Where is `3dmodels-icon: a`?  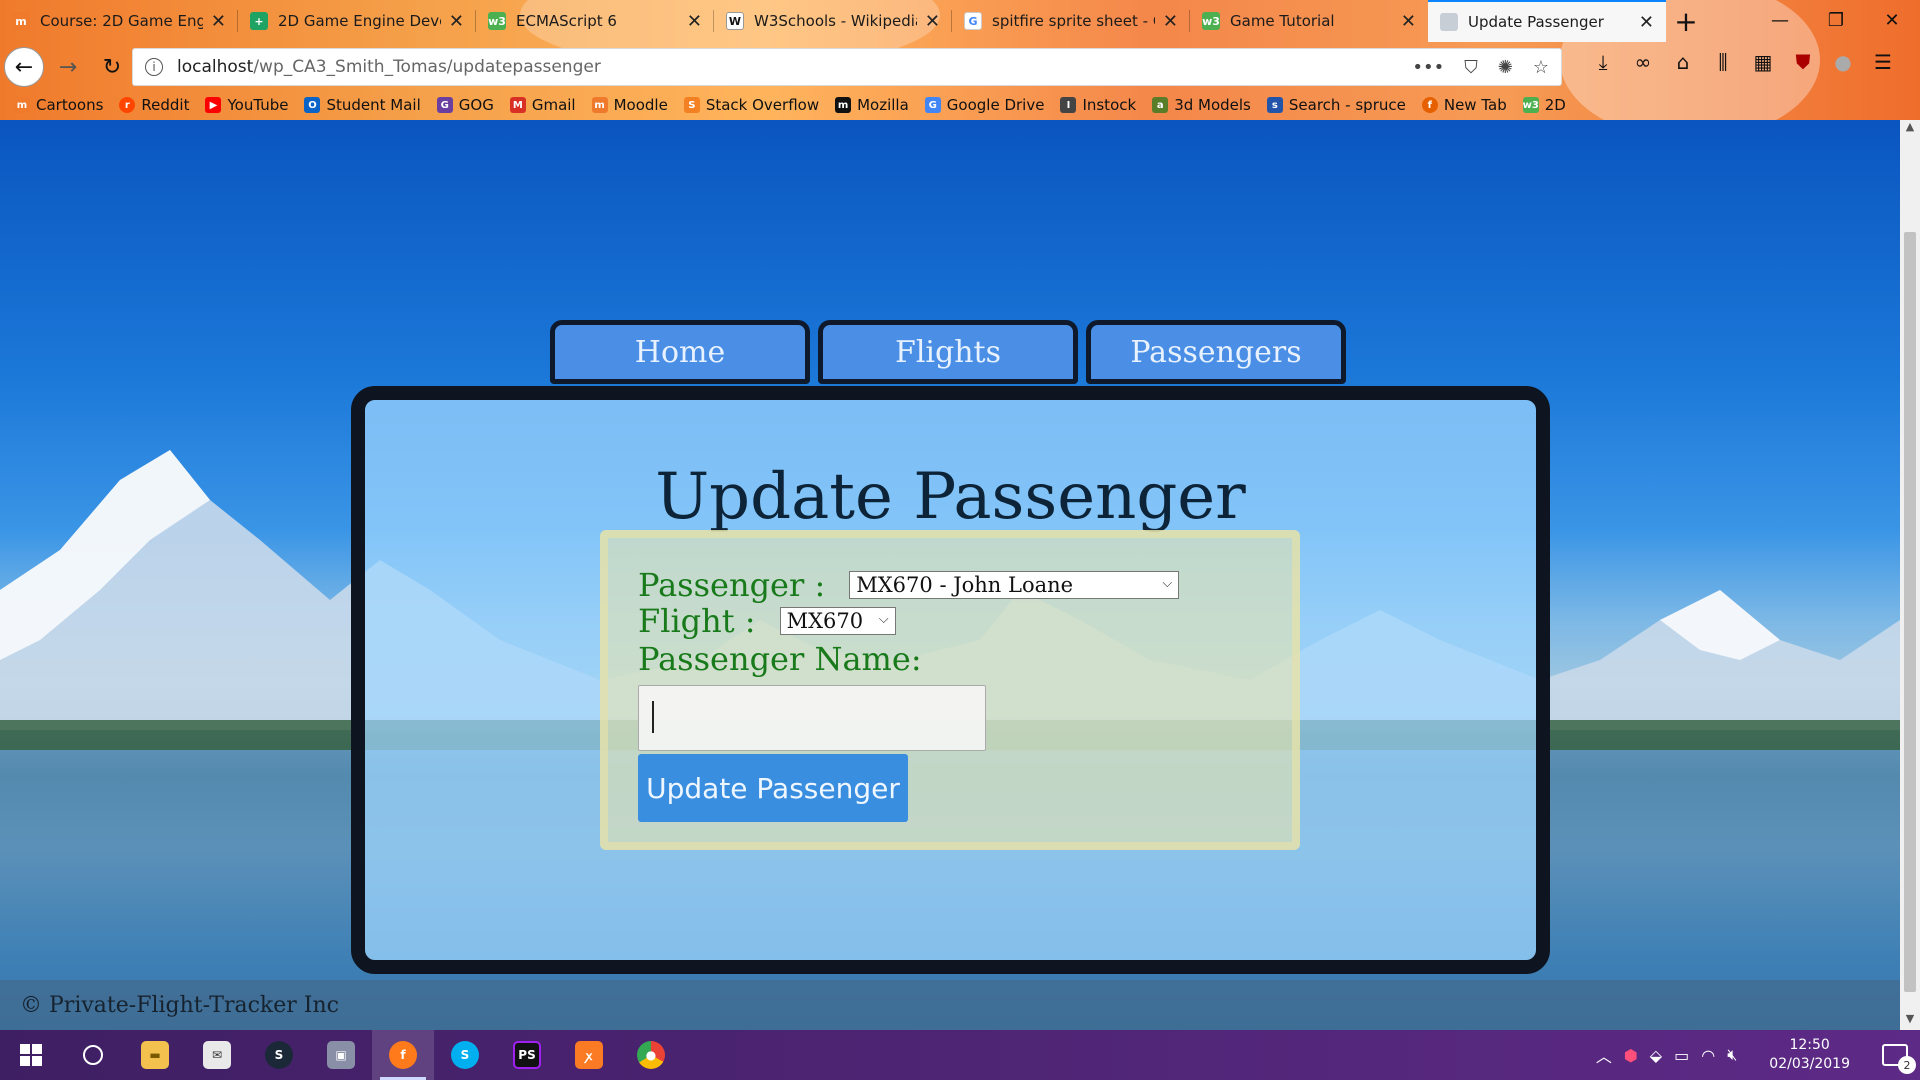
3dmodels-icon: a is located at coordinates (1160, 105).